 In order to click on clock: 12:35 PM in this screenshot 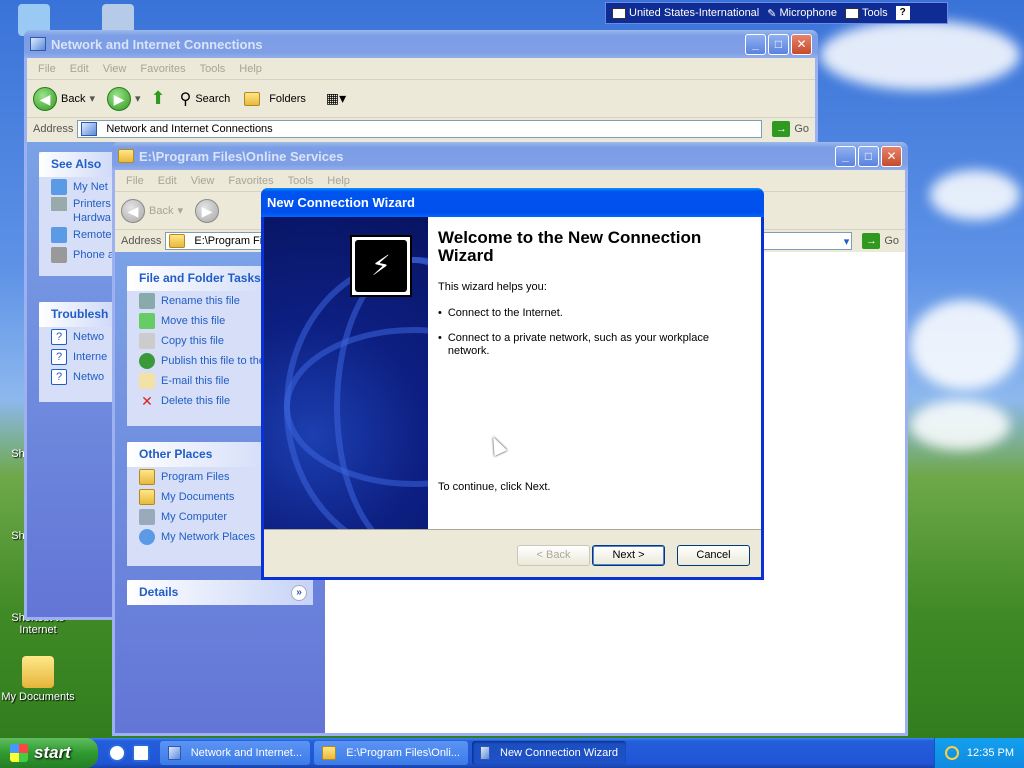, I will do `click(990, 753)`.